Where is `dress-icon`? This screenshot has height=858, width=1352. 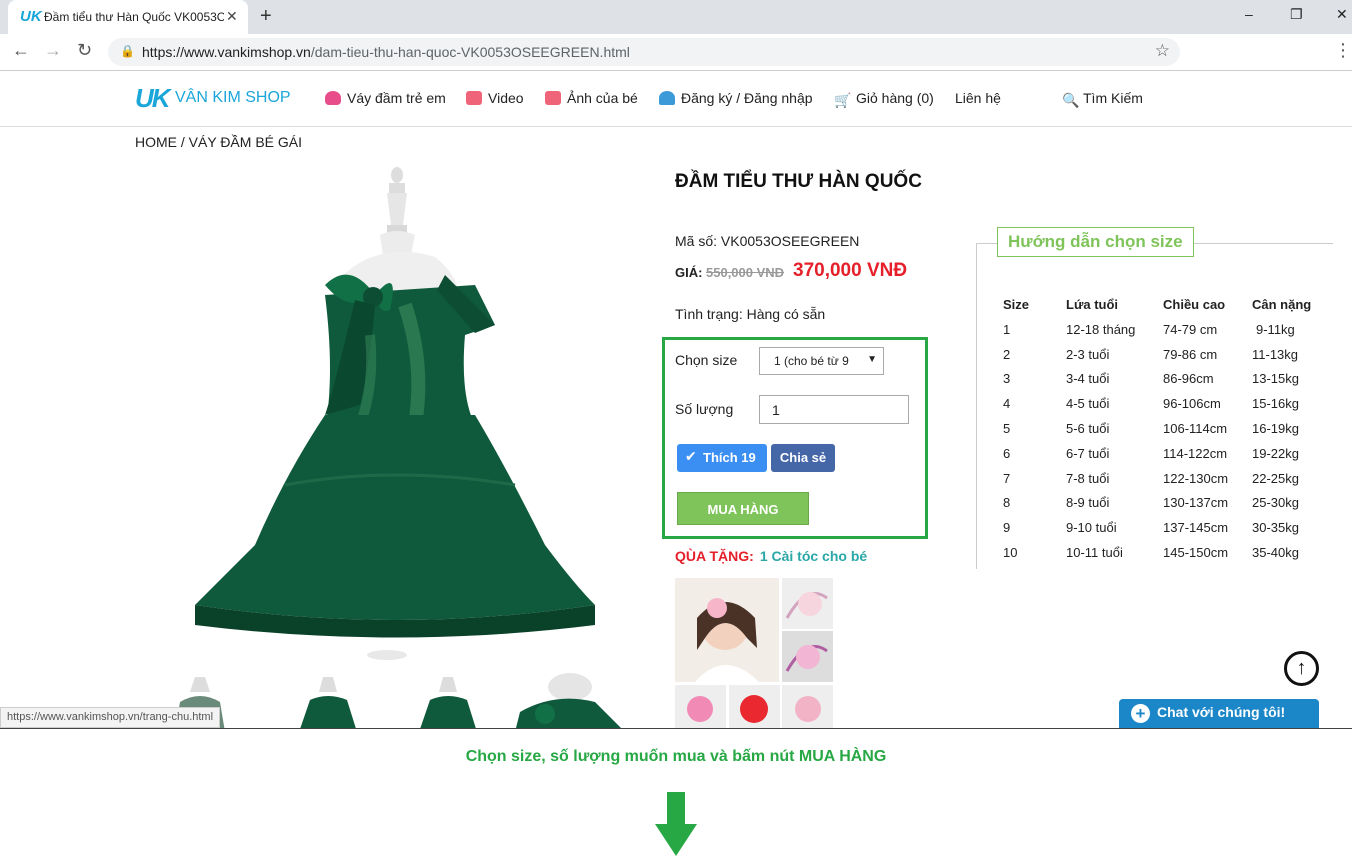
dress-icon is located at coordinates (333, 98).